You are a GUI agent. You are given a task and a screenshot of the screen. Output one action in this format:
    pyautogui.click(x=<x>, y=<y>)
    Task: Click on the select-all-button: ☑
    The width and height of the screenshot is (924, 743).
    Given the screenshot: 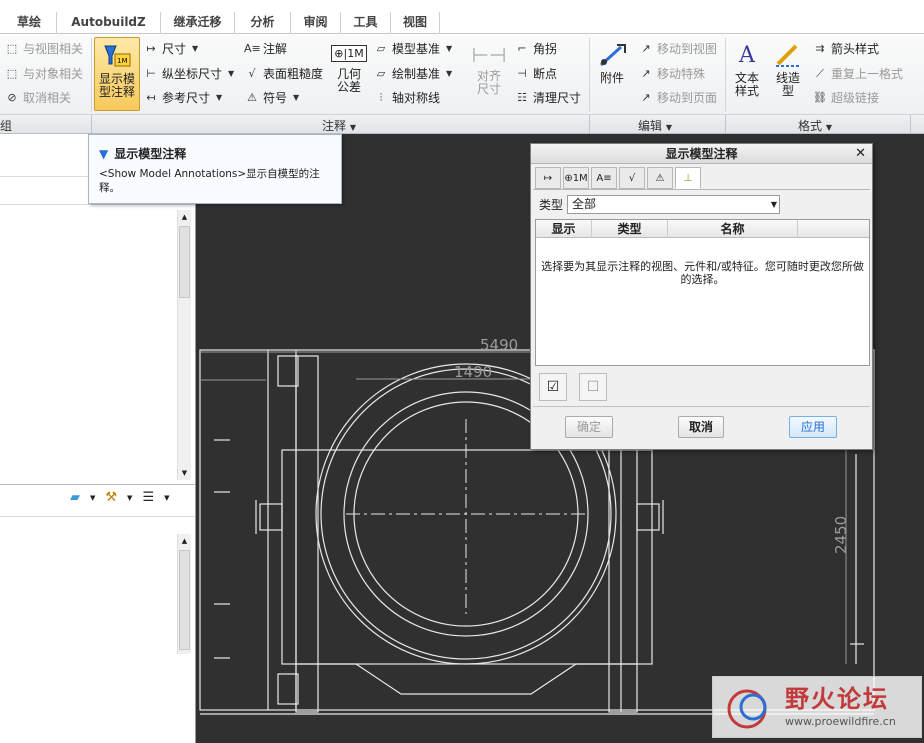 What is the action you would take?
    pyautogui.click(x=553, y=387)
    